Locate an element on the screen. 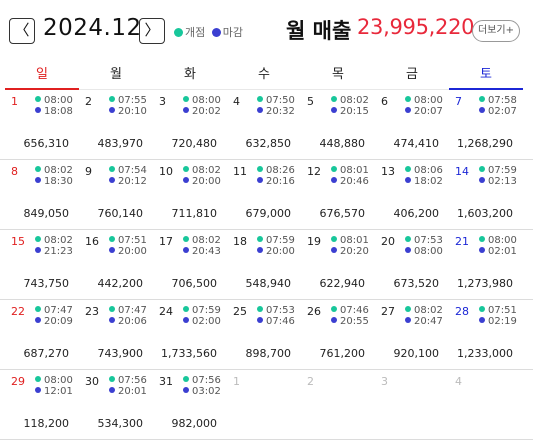 Image resolution: width=533 pixels, height=440 pixels. open-time-text: 08:00 is located at coordinates (428, 100).